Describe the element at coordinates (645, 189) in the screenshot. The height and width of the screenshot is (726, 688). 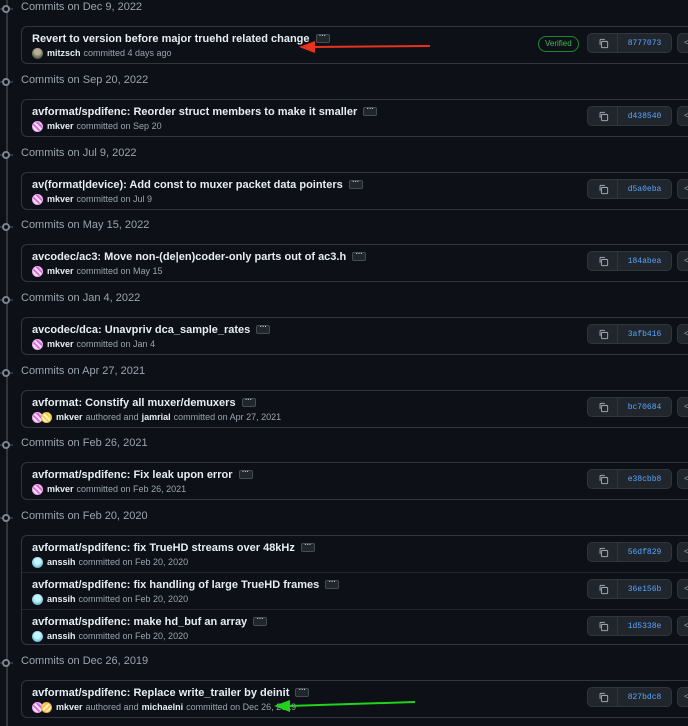
I see `commit-sha-link: d5a0eba` at that location.